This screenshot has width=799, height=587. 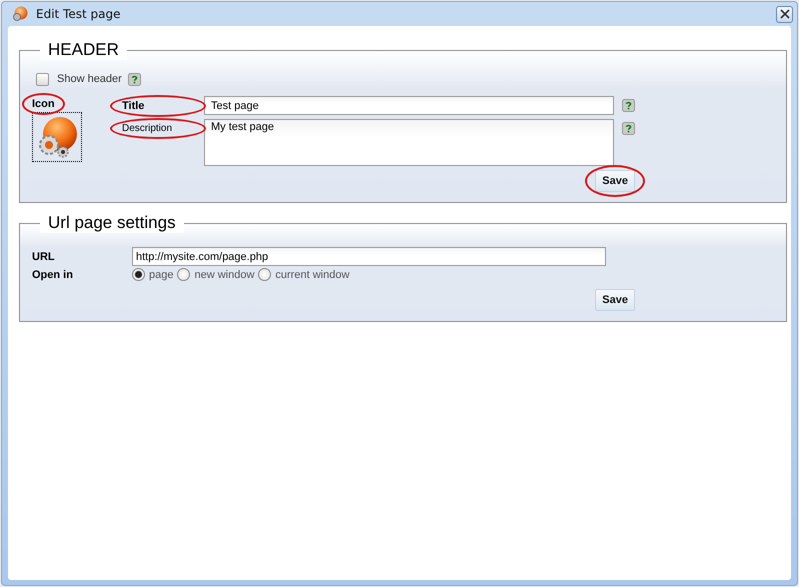 What do you see at coordinates (83, 50) in the screenshot?
I see `section-title: HEADER` at bounding box center [83, 50].